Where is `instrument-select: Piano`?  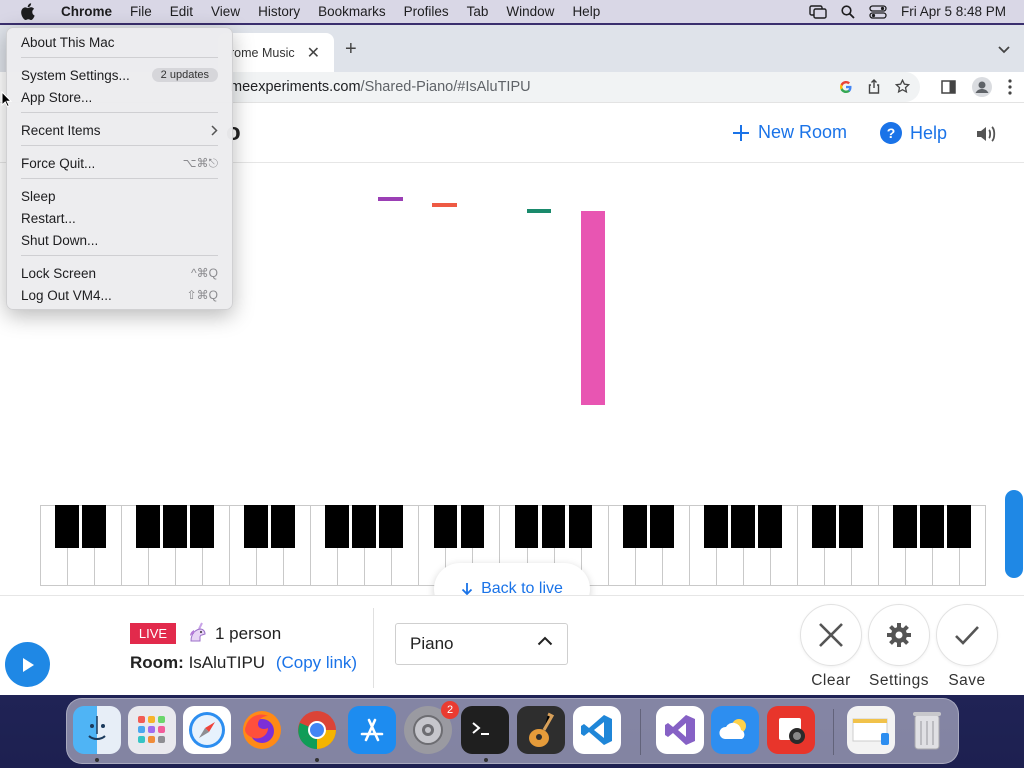 instrument-select: Piano is located at coordinates (481, 644).